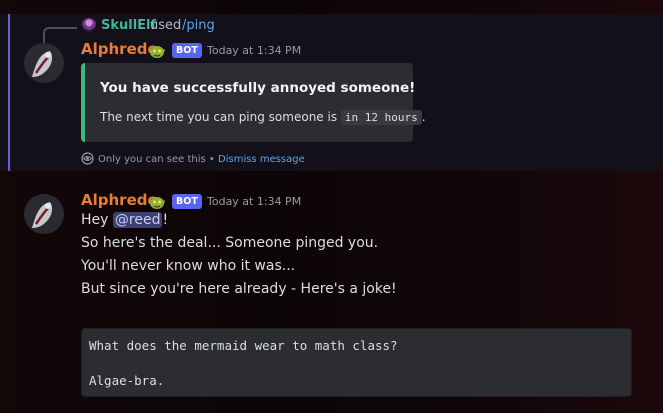 The image size is (663, 413). What do you see at coordinates (60, 35) in the screenshot?
I see `reply-spine` at bounding box center [60, 35].